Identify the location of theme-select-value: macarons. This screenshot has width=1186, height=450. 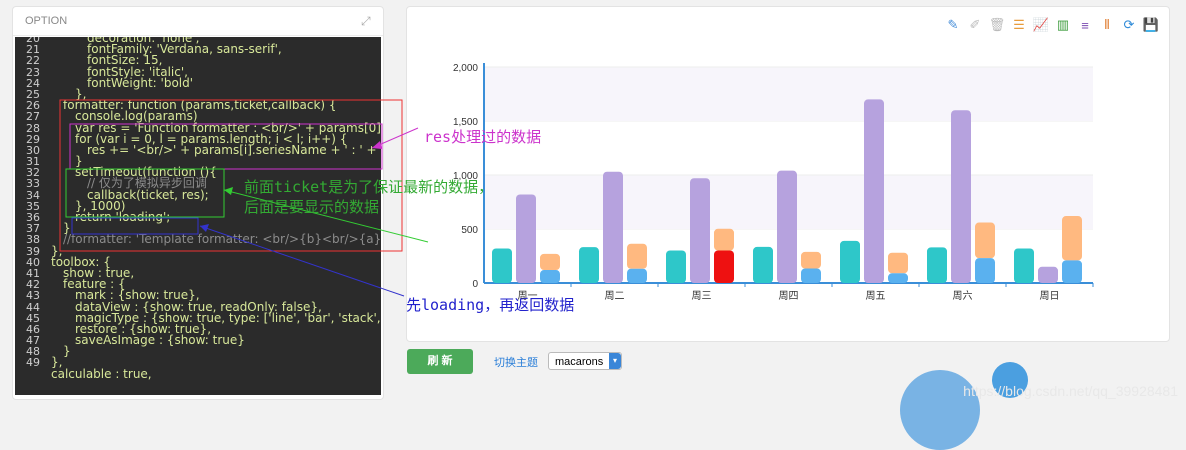
(579, 362).